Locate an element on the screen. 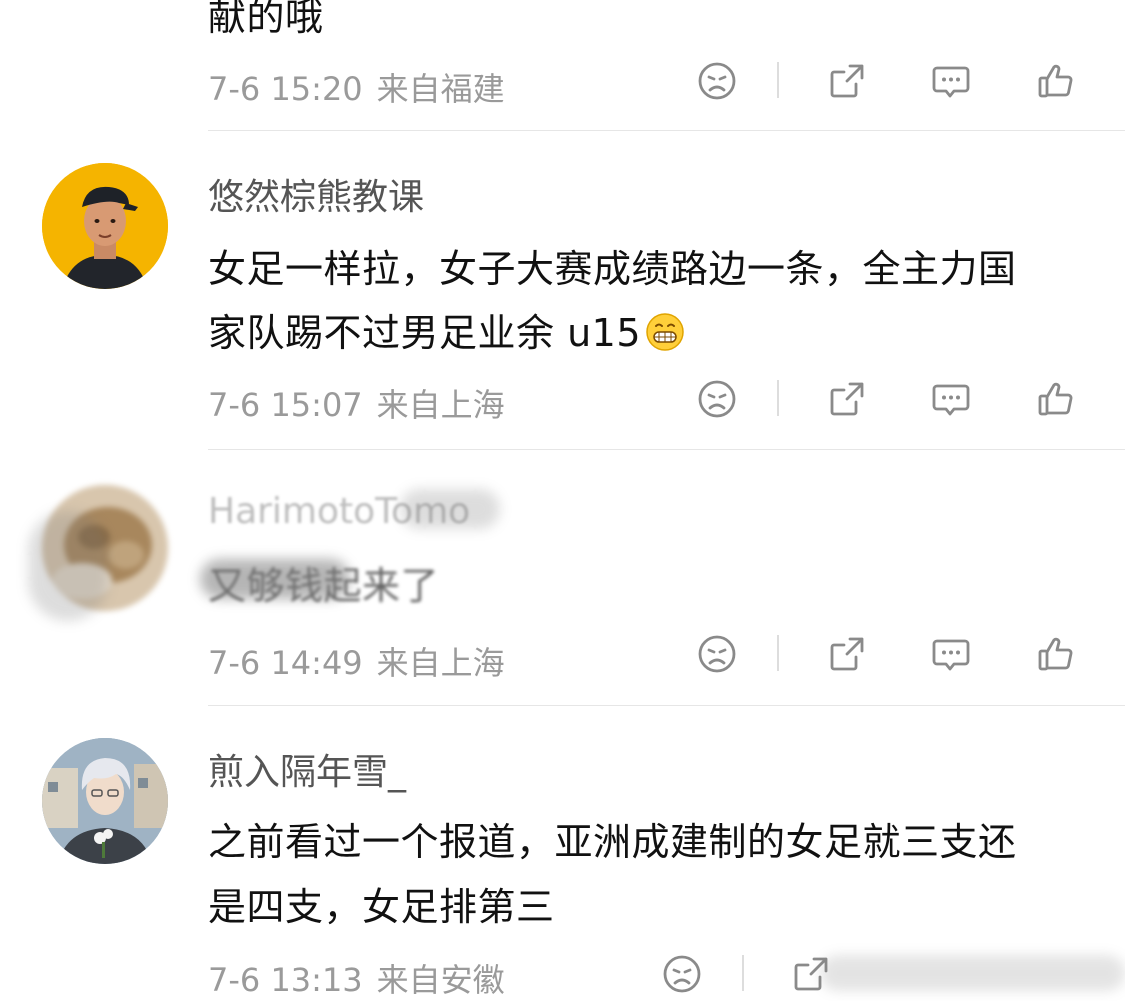 The image size is (1125, 1001). comment-text-line: 是四支，女足排第三 is located at coordinates (381, 907).